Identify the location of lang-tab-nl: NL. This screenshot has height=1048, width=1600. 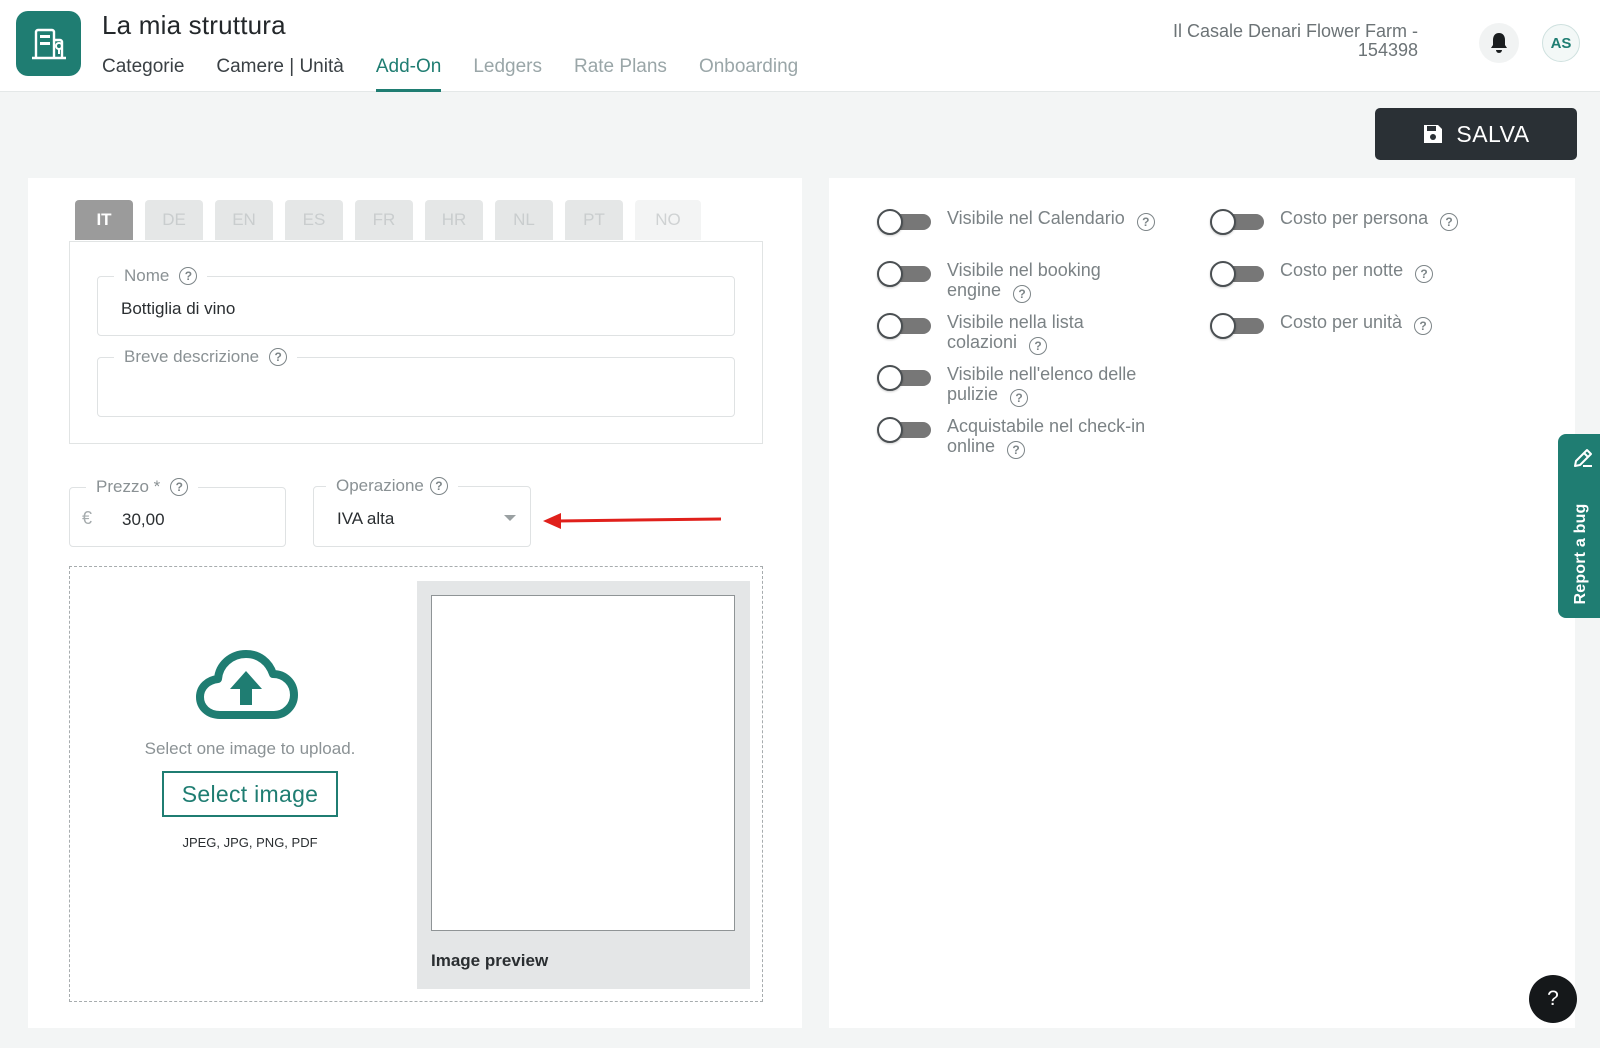
(524, 220).